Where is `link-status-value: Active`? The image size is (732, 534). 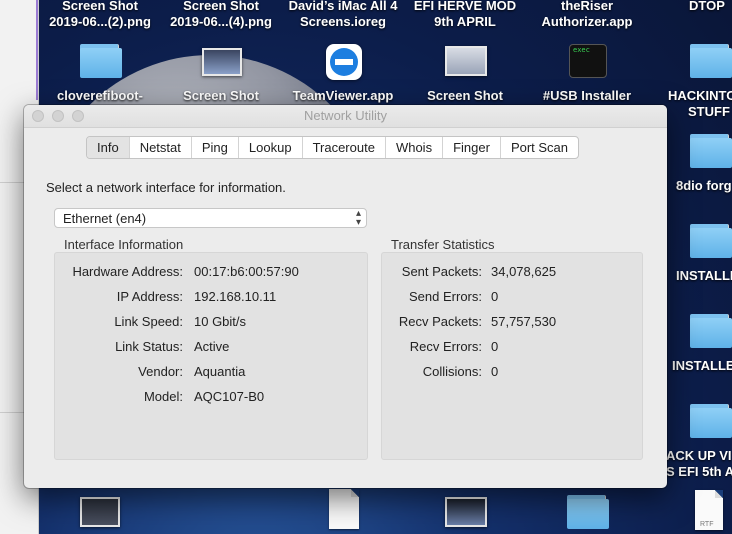 link-status-value: Active is located at coordinates (212, 346).